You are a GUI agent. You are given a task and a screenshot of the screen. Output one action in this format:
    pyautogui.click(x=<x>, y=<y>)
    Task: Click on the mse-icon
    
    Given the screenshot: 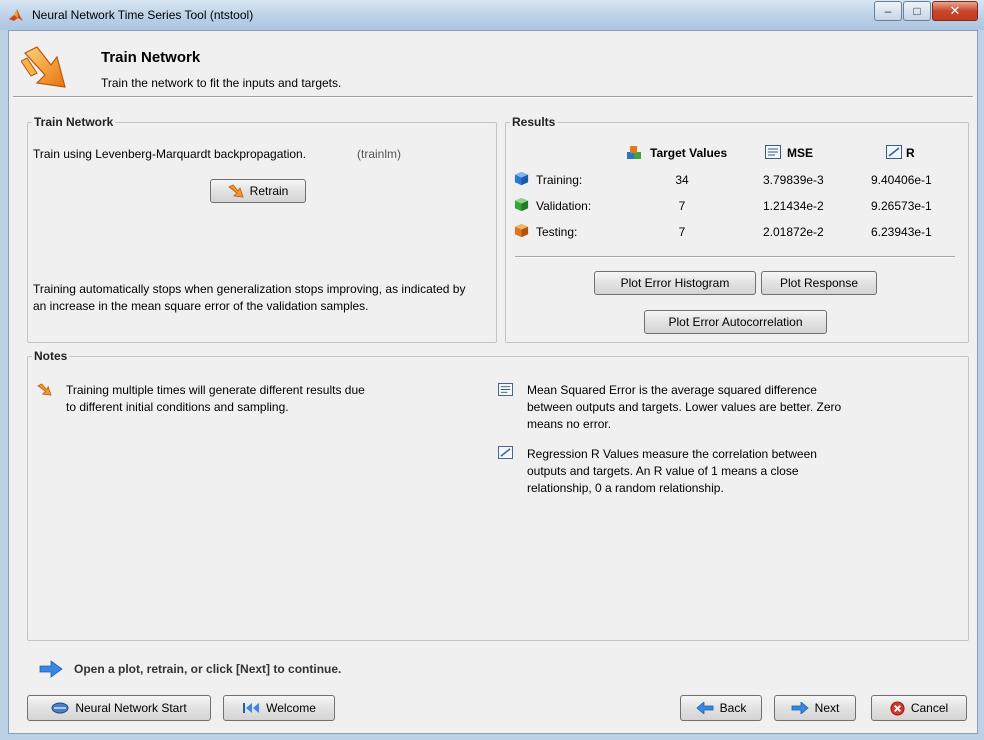 What is the action you would take?
    pyautogui.click(x=773, y=152)
    